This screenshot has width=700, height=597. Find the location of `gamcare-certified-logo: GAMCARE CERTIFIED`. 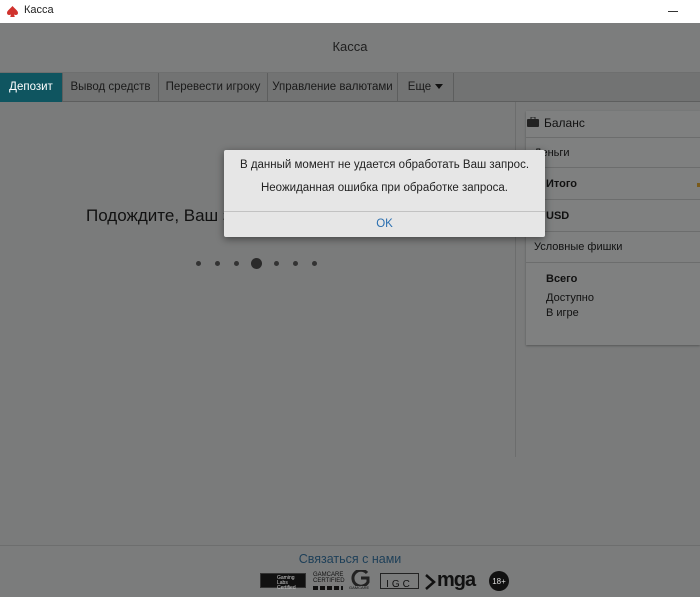

gamcare-certified-logo: GAMCARE CERTIFIED is located at coordinates (329, 580).